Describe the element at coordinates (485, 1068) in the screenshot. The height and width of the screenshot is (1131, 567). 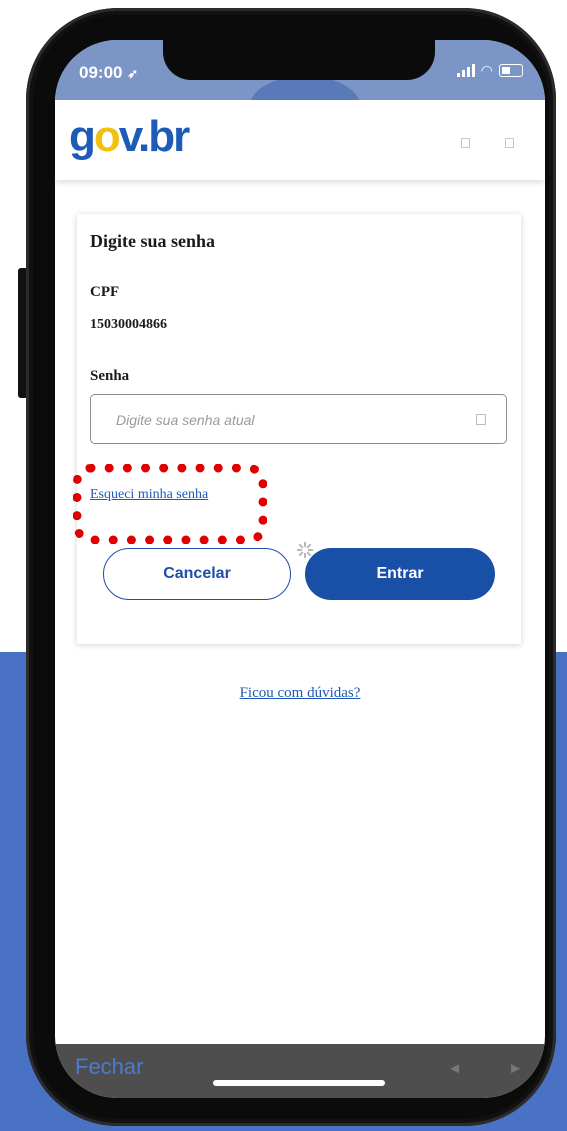
I see `nav-arrows: ◄ ►` at that location.